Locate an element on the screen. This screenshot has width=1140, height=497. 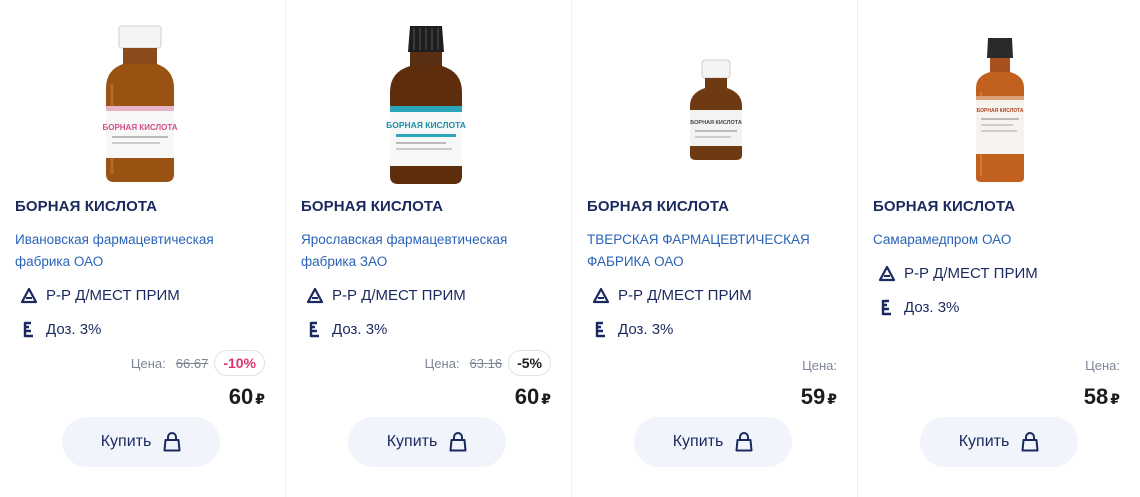
price-info-row: Цена: 66.67 -10% is located at coordinates (198, 363).